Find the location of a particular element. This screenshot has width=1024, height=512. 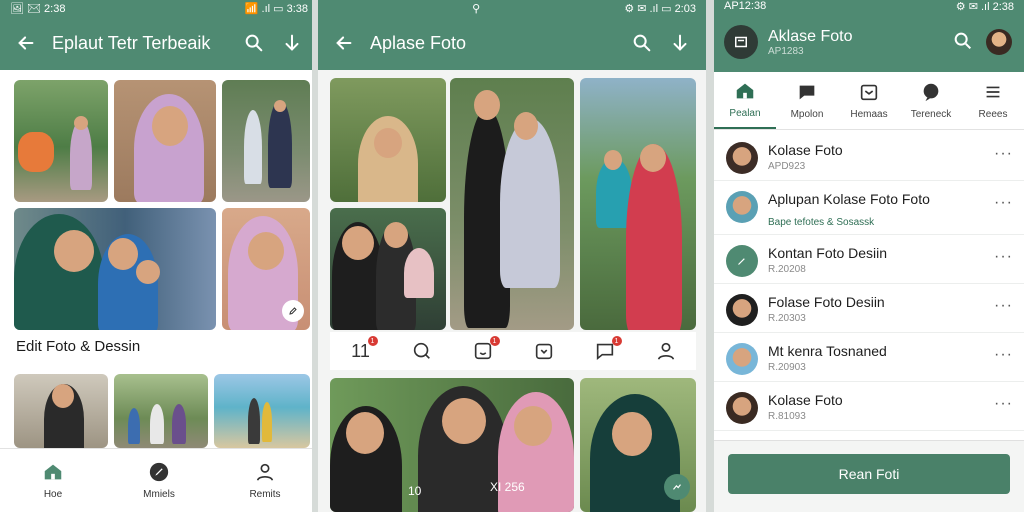

action-toolbar: 11 1 1 1 is located at coordinates (513, 351).